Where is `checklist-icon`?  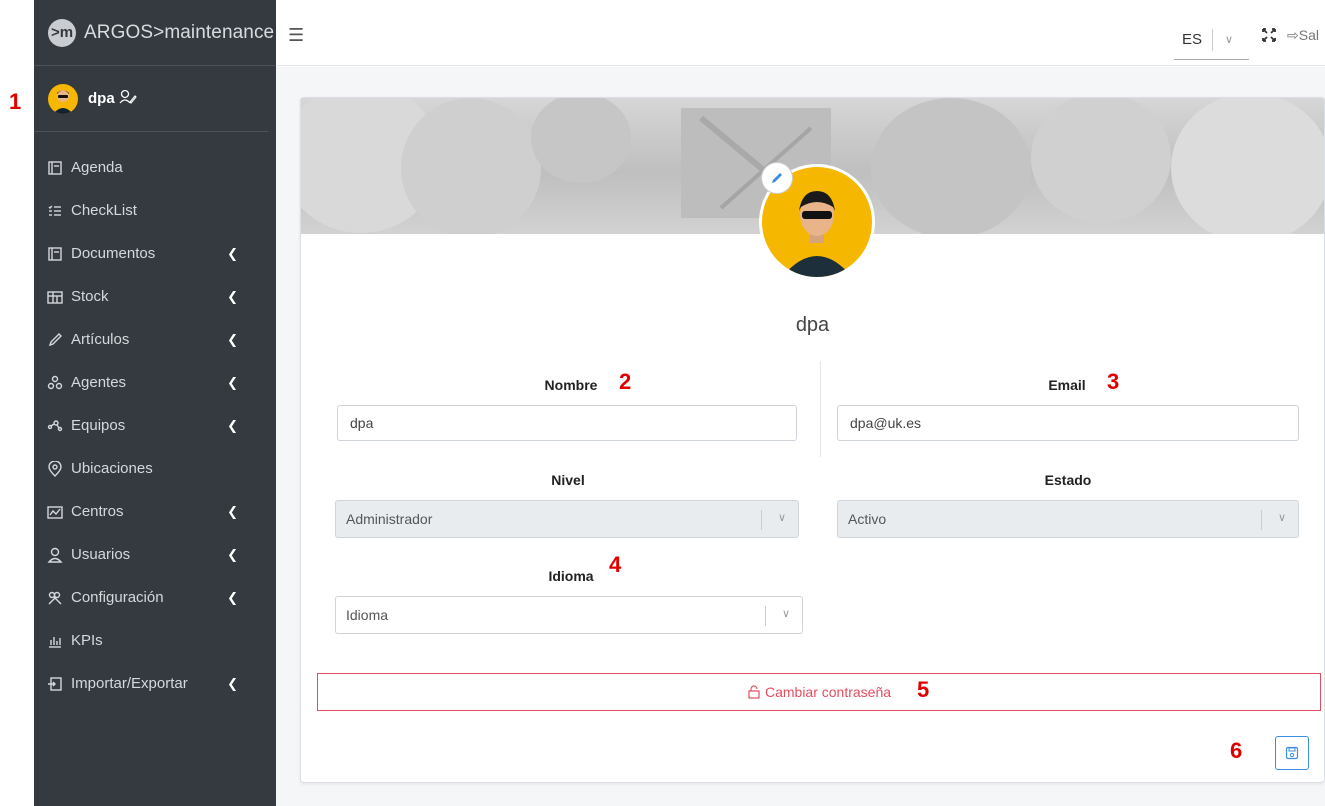 checklist-icon is located at coordinates (55, 211).